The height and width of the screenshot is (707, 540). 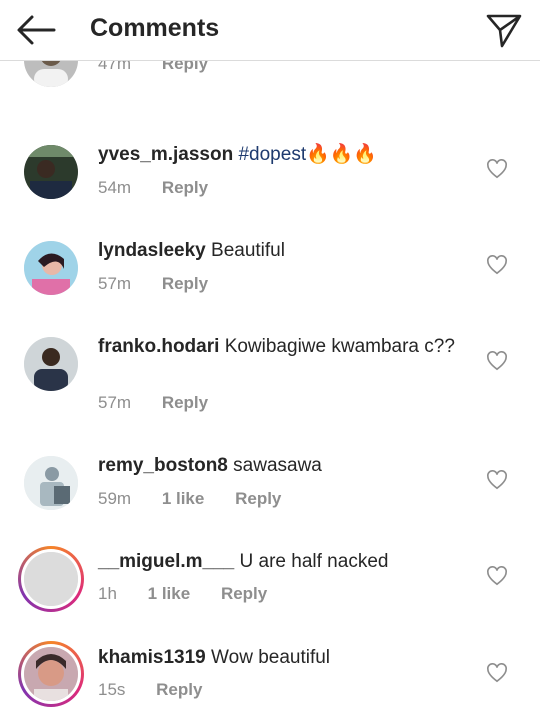 What do you see at coordinates (270, 30) in the screenshot?
I see `header-bar: Comments` at bounding box center [270, 30].